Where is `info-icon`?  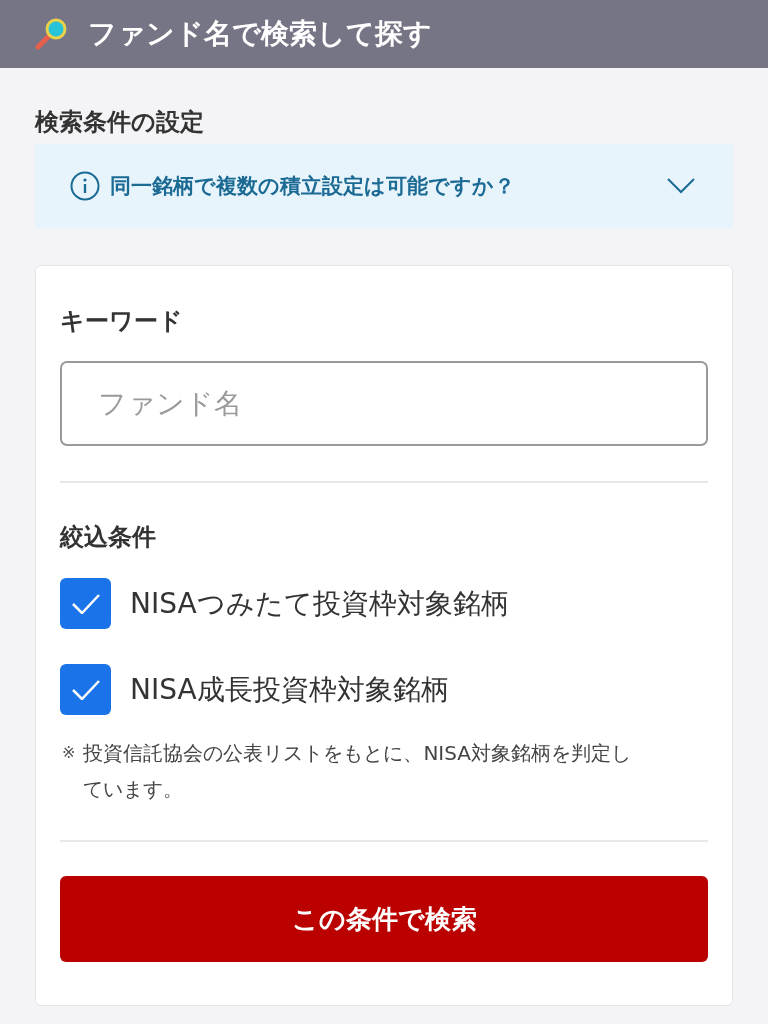 info-icon is located at coordinates (85, 186).